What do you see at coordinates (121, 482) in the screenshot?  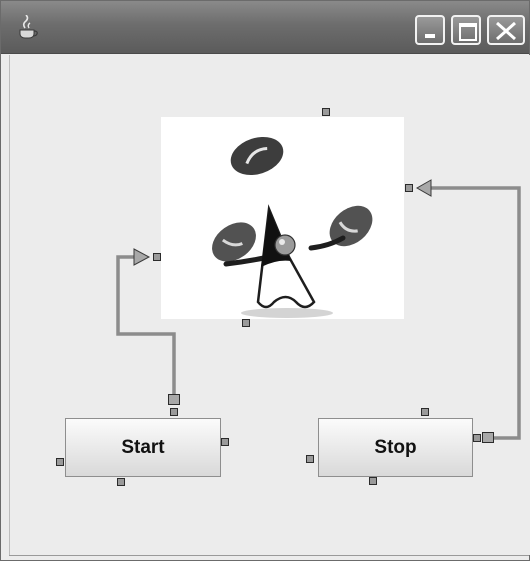 I see `start-handle-bottom` at bounding box center [121, 482].